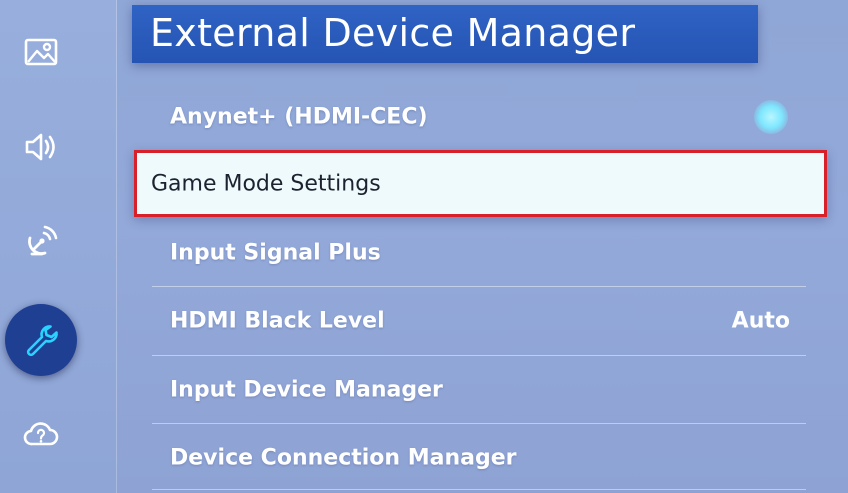 This screenshot has height=493, width=848. Describe the element at coordinates (480, 183) in the screenshot. I see `menu-item-game-mode-settings: Game Mode Settings` at that location.